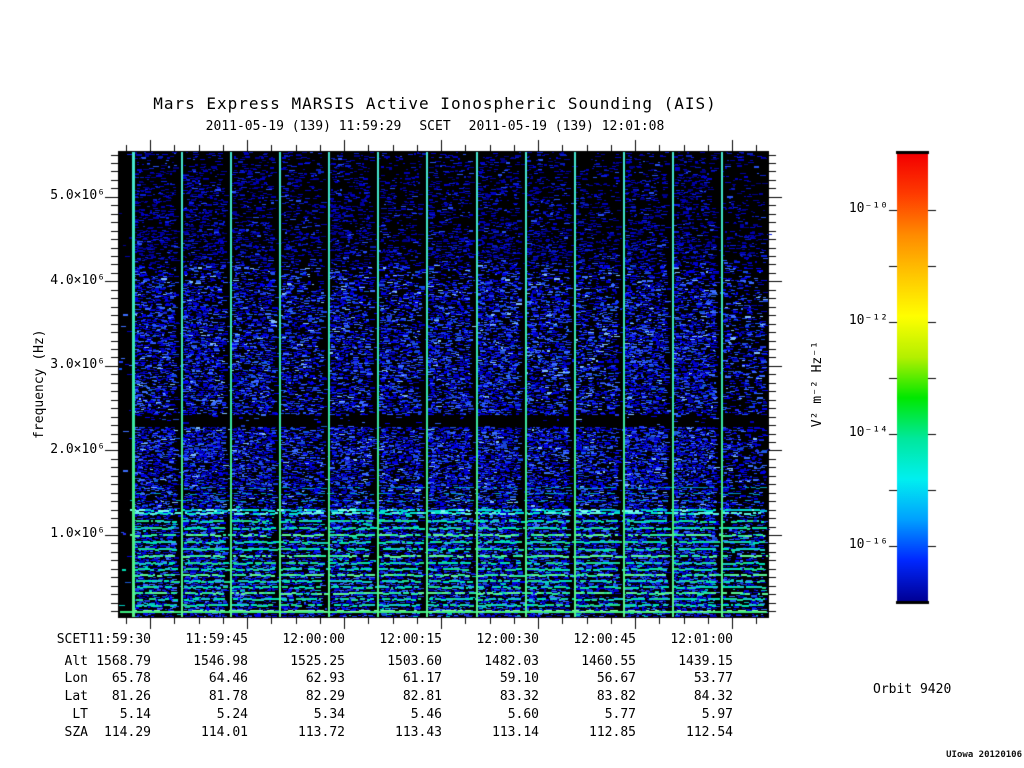 The width and height of the screenshot is (1024, 768). I want to click on ephemeris-value: 59.10, so click(519, 678).